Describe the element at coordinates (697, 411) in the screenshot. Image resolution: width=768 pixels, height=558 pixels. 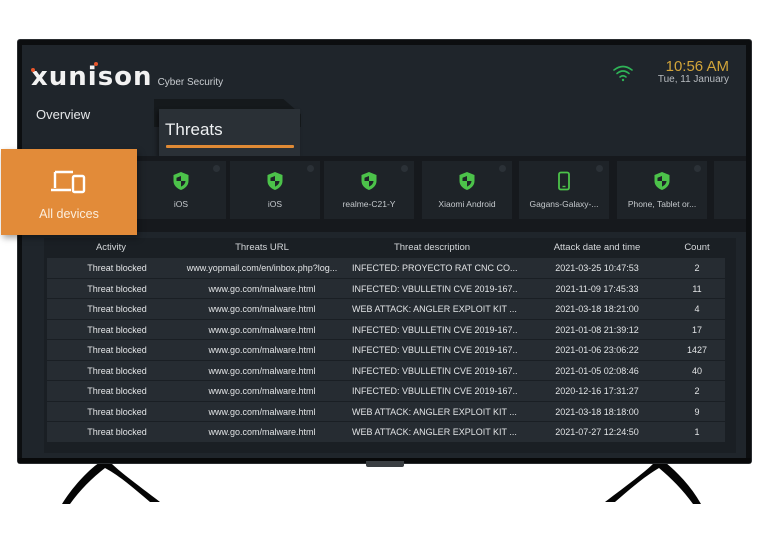
I see `cell-count: 9` at that location.